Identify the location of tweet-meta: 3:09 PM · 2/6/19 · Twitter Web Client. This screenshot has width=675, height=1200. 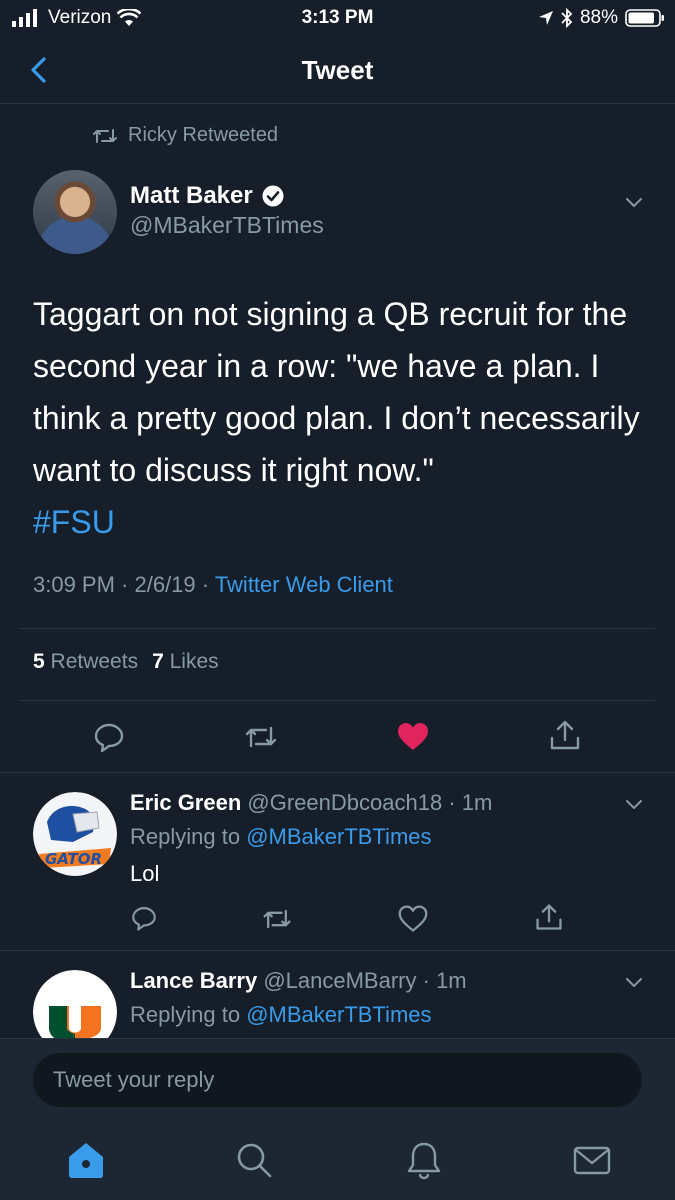
(213, 585).